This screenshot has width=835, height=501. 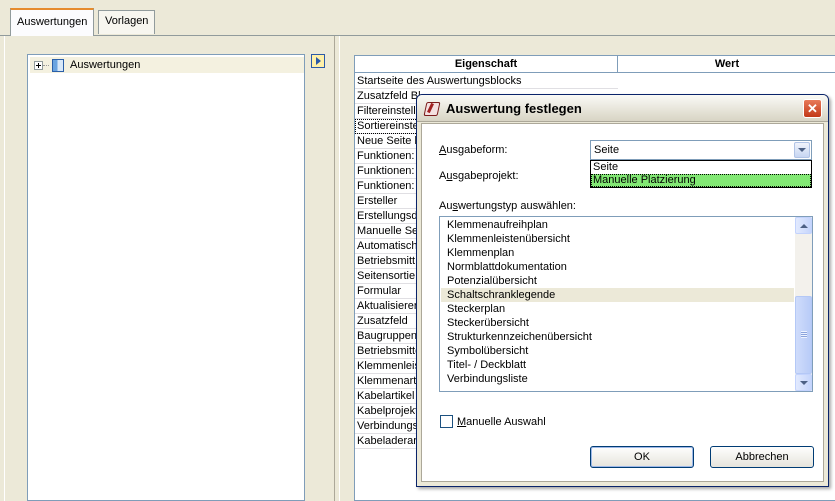 I want to click on ausgabeform-dropdown: Seite Manuelle Platzierung, so click(x=701, y=174).